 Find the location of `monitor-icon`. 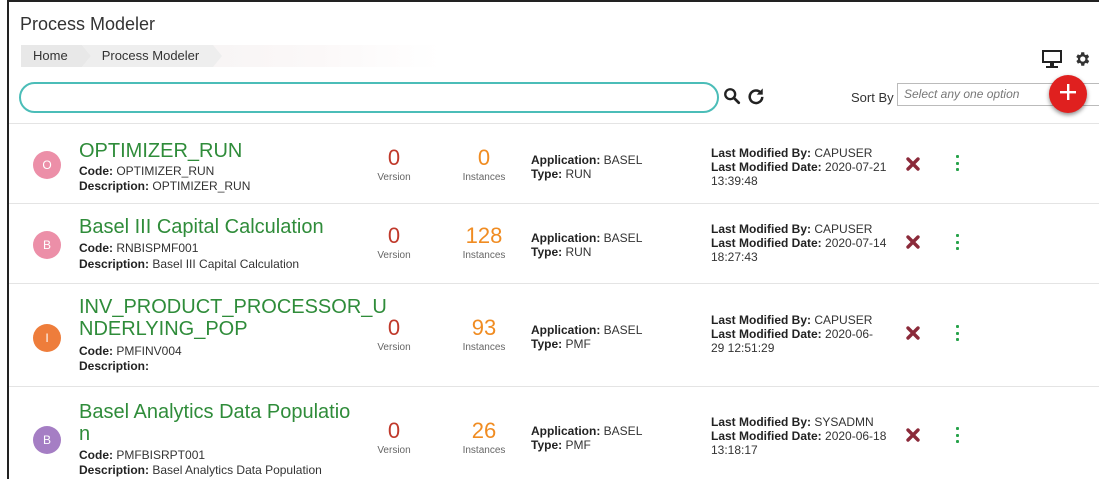

monitor-icon is located at coordinates (1052, 61).